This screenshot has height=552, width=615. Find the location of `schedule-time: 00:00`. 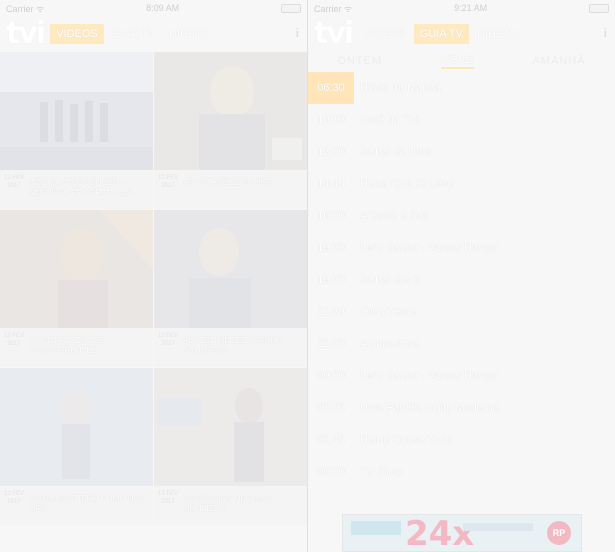

schedule-time: 00:00 is located at coordinates (331, 376).